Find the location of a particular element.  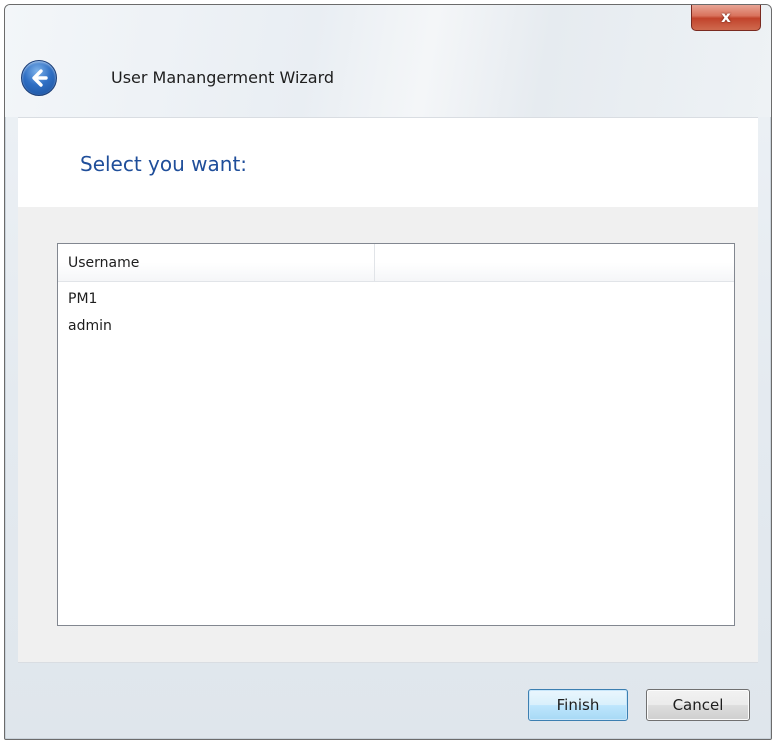

column-header-empty is located at coordinates (554, 262).